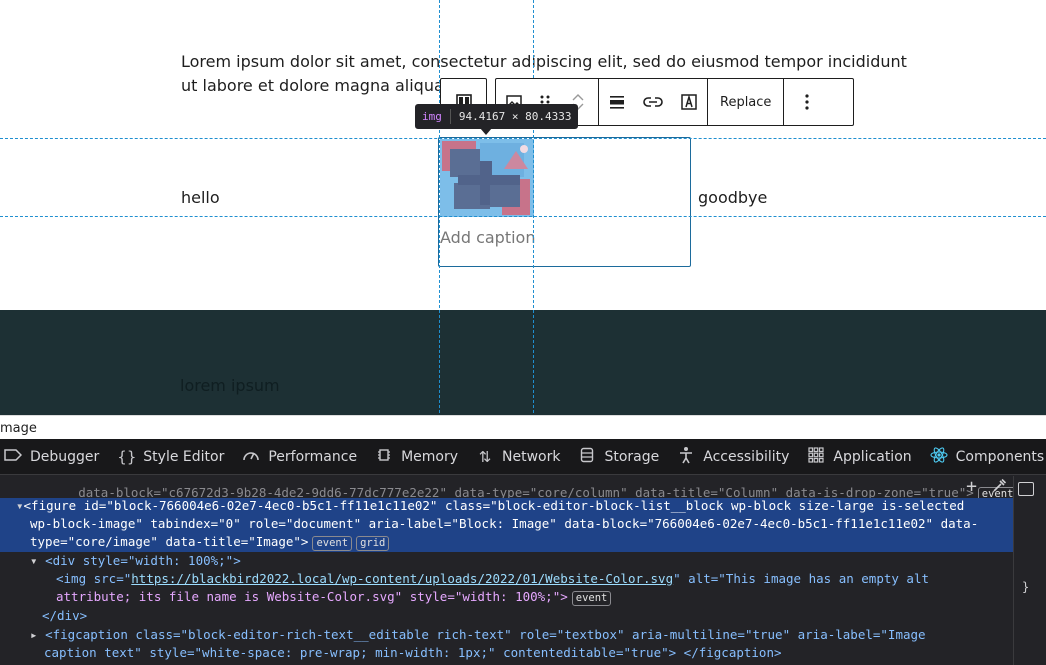  I want to click on tab-label: Network, so click(531, 456).